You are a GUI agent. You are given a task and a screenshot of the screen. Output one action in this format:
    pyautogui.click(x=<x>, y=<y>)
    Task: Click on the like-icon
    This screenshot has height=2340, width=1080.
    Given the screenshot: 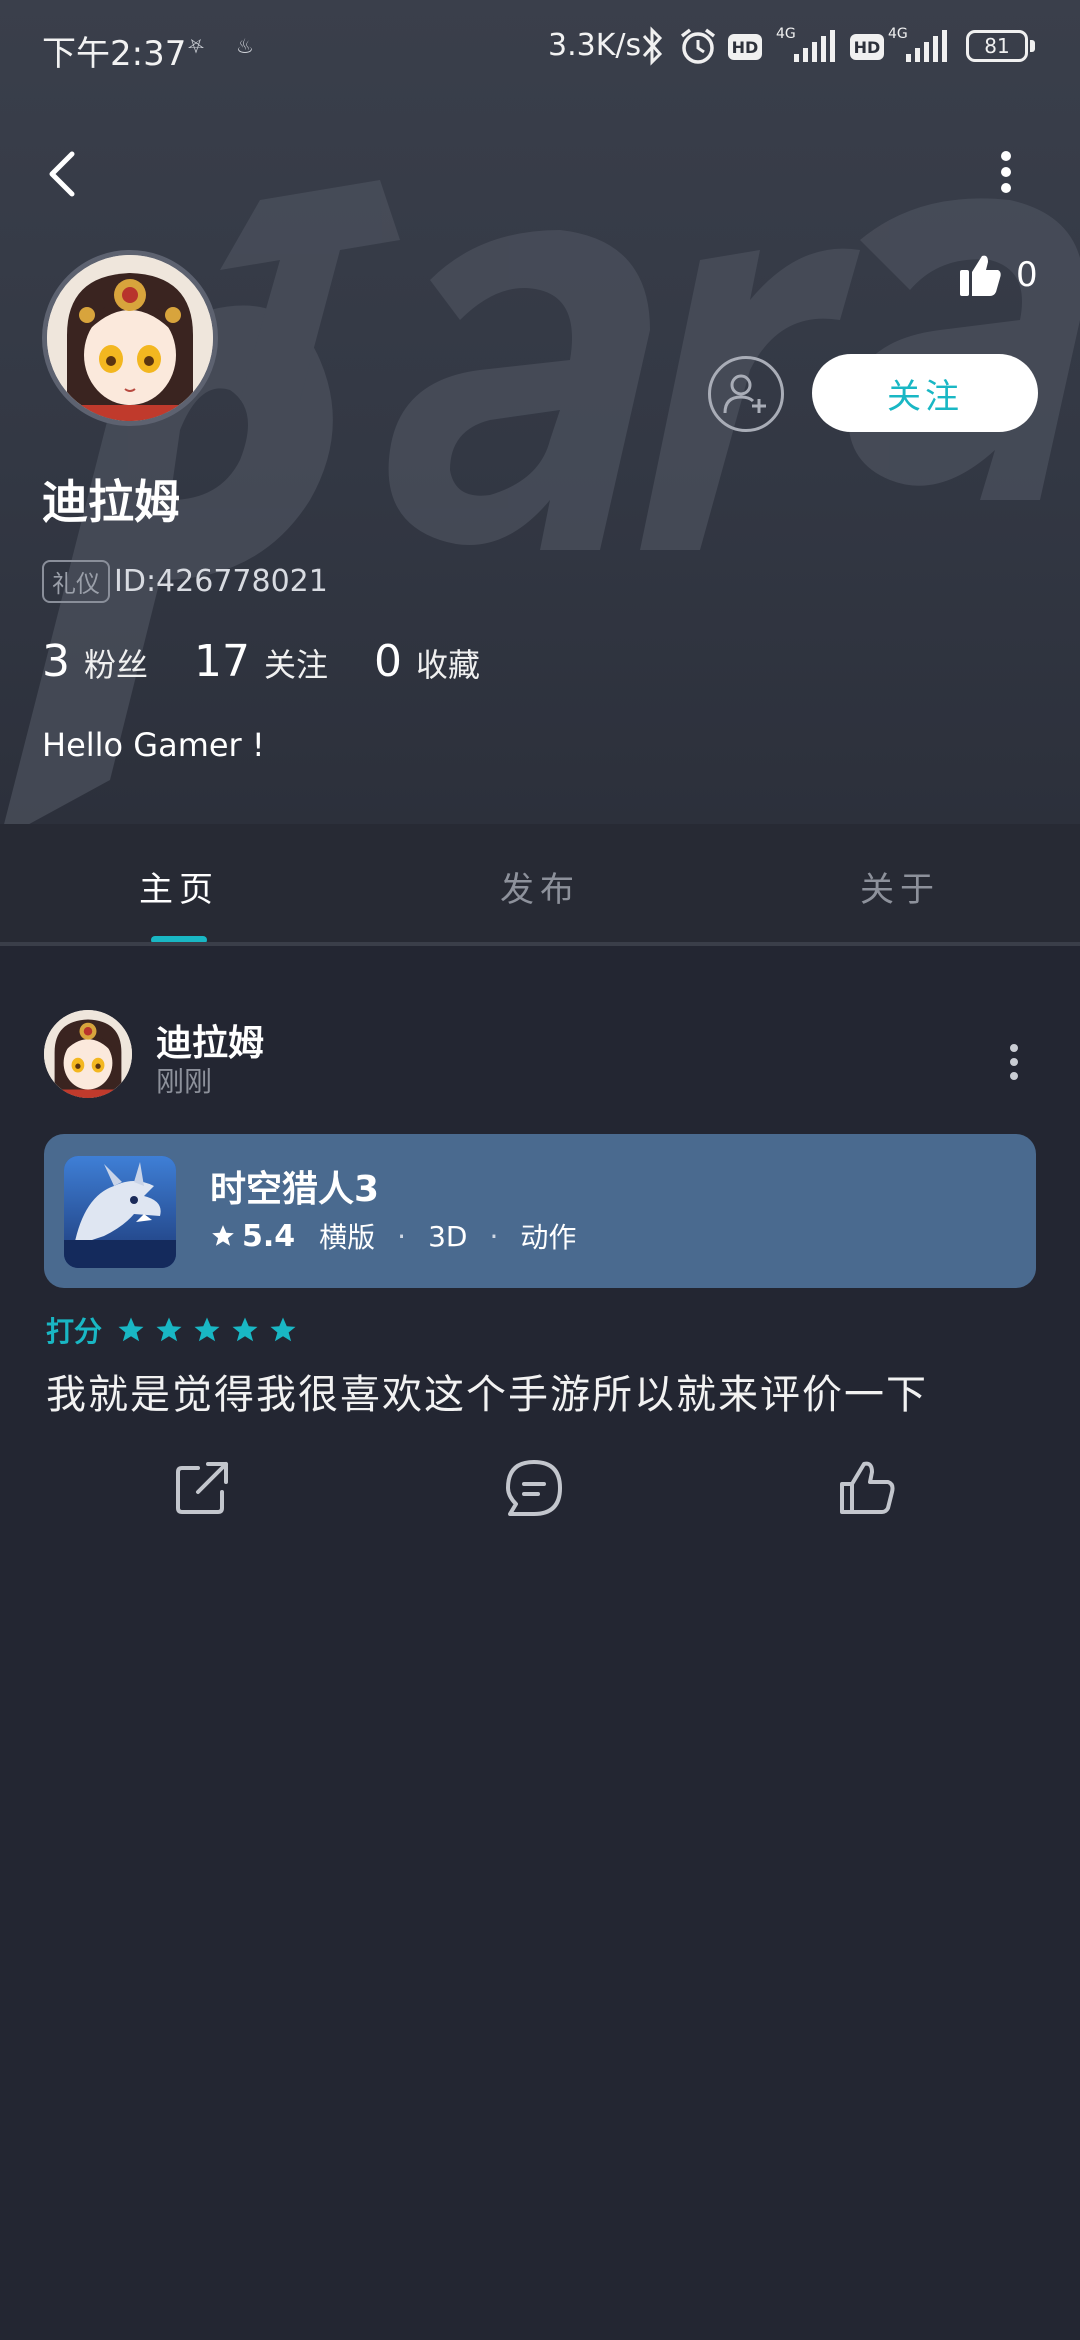 What is the action you would take?
    pyautogui.click(x=868, y=1488)
    